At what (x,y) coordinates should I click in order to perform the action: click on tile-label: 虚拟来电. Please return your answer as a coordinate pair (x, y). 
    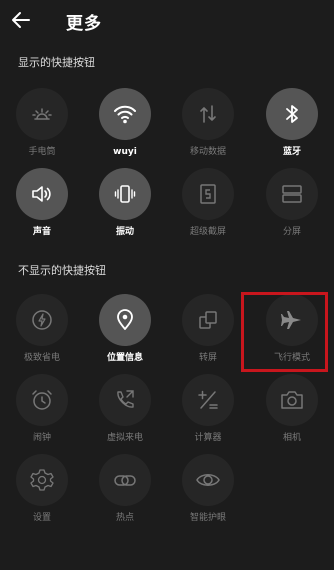
    Looking at the image, I should click on (124, 438).